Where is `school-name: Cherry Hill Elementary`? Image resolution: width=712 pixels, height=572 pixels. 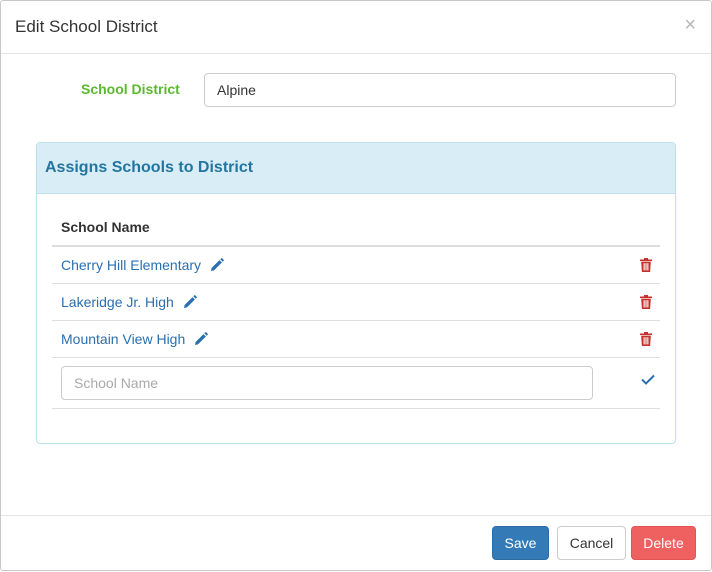 school-name: Cherry Hill Elementary is located at coordinates (131, 265).